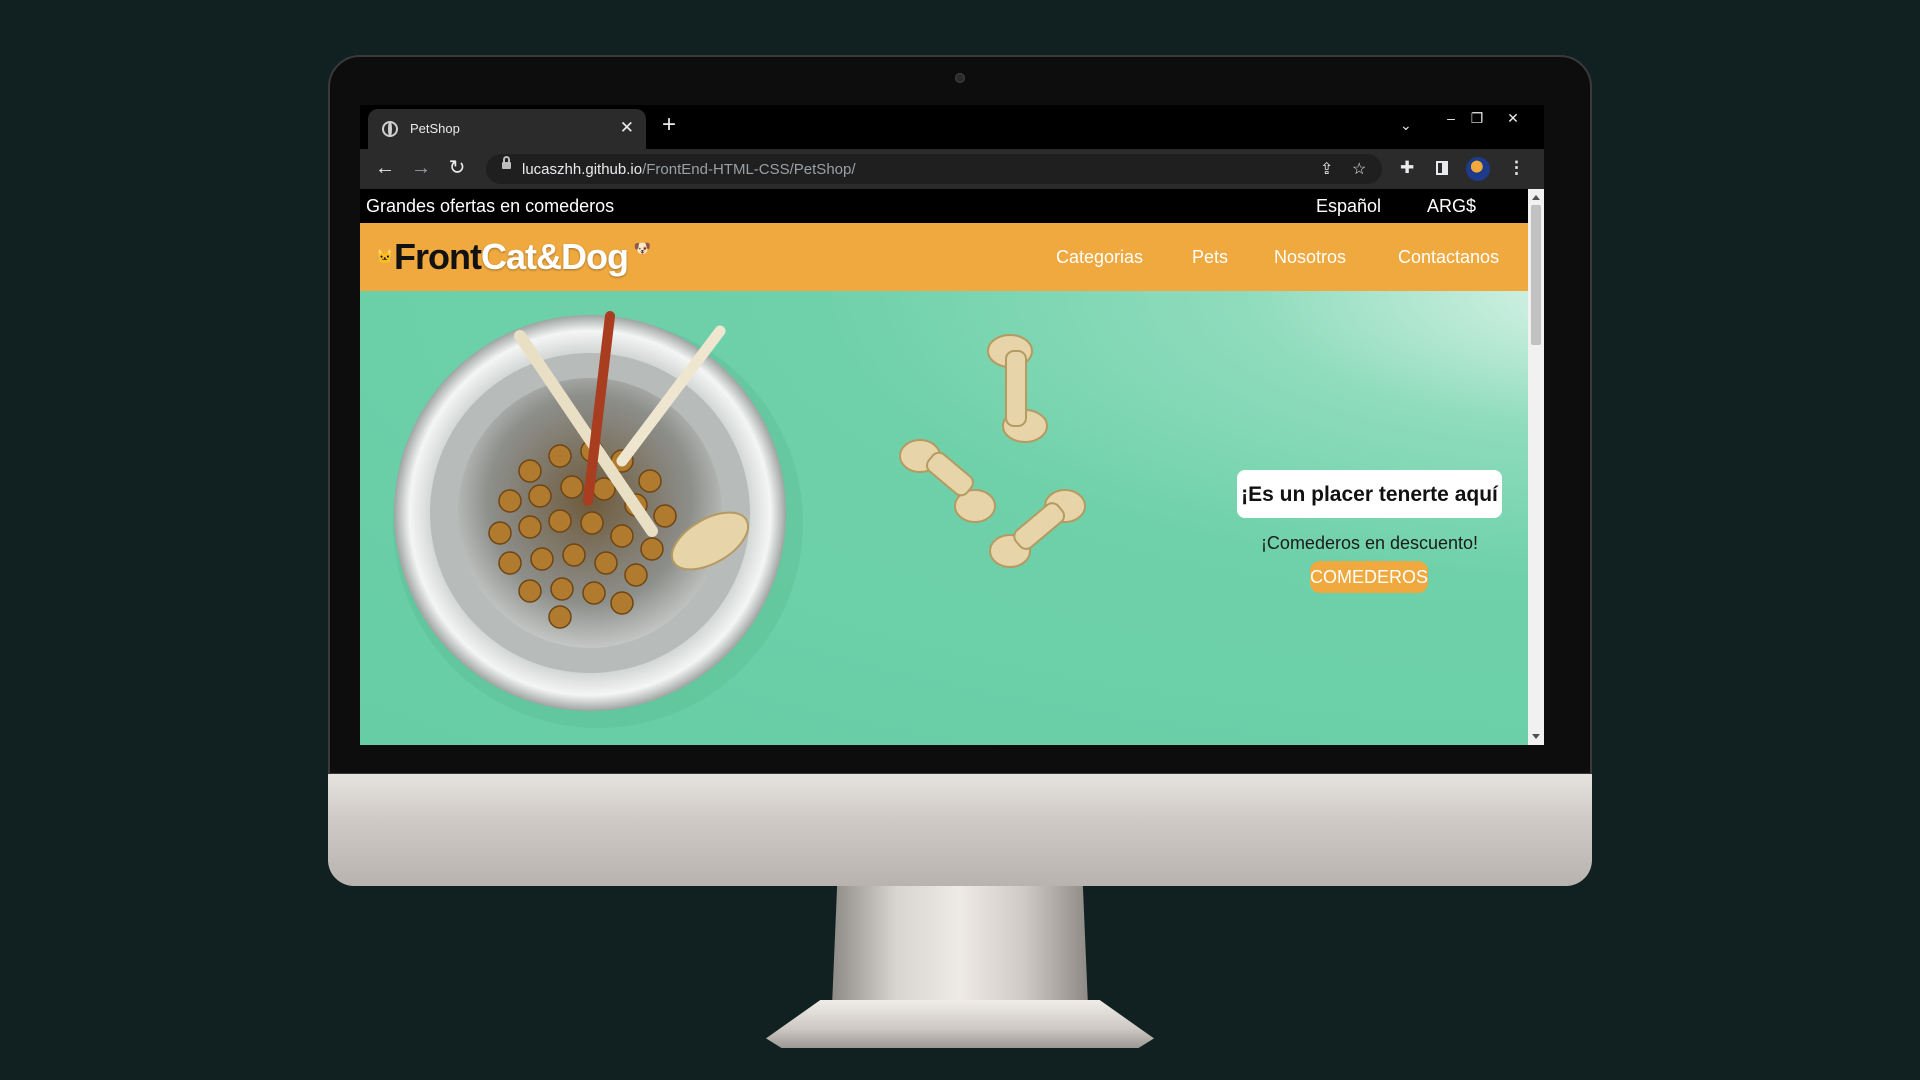  What do you see at coordinates (1210, 257) in the screenshot?
I see `nav-link-pets: Pets` at bounding box center [1210, 257].